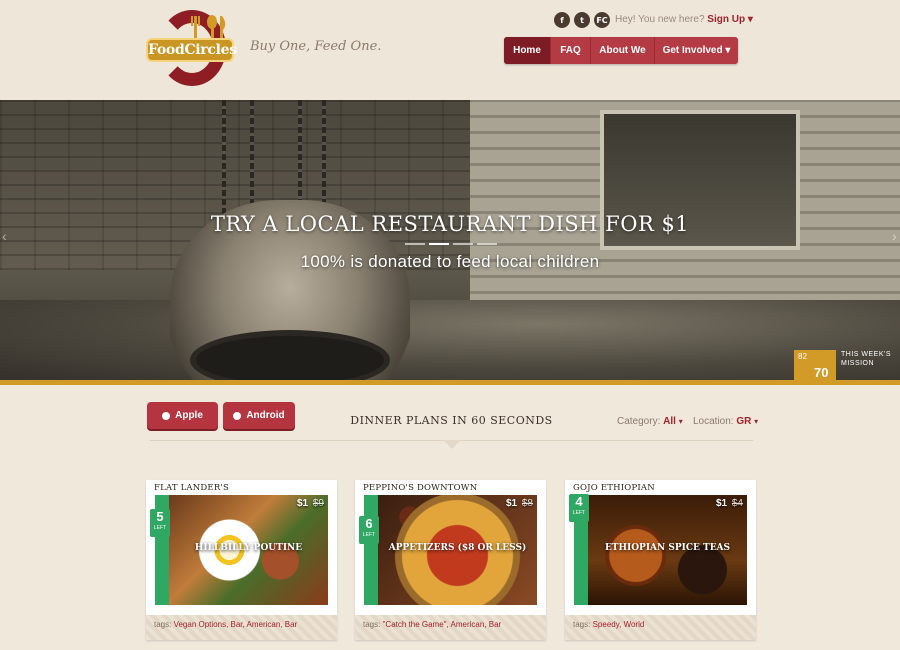 This screenshot has width=900, height=650. Describe the element at coordinates (660, 627) in the screenshot. I see `card-tags: tags: Speedy, World` at that location.